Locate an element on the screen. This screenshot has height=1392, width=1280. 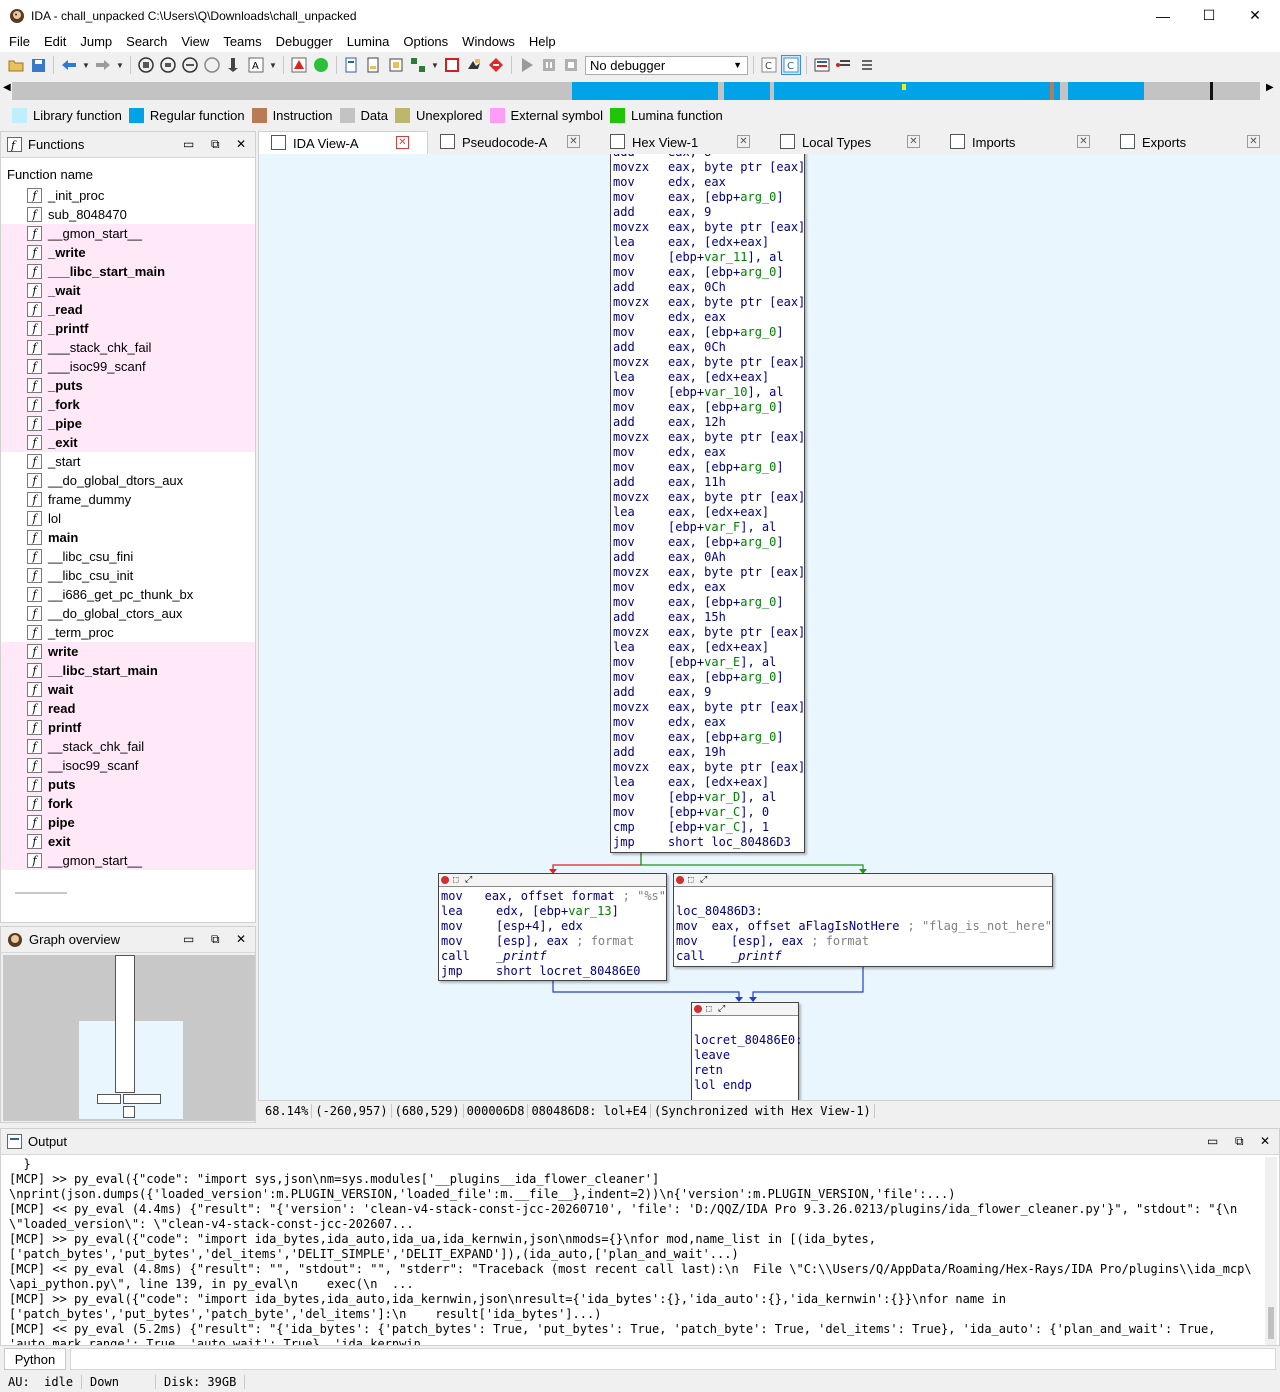
tab-imports: Imports ✕ is located at coordinates (1023, 142).